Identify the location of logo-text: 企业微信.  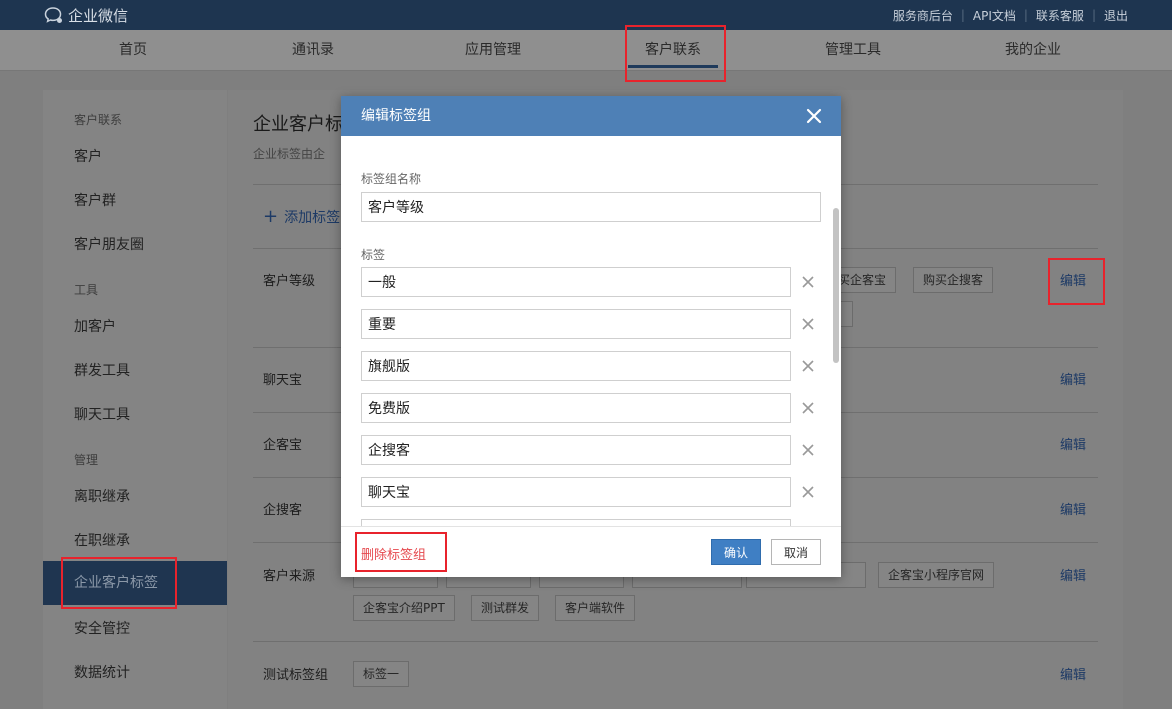
(98, 15).